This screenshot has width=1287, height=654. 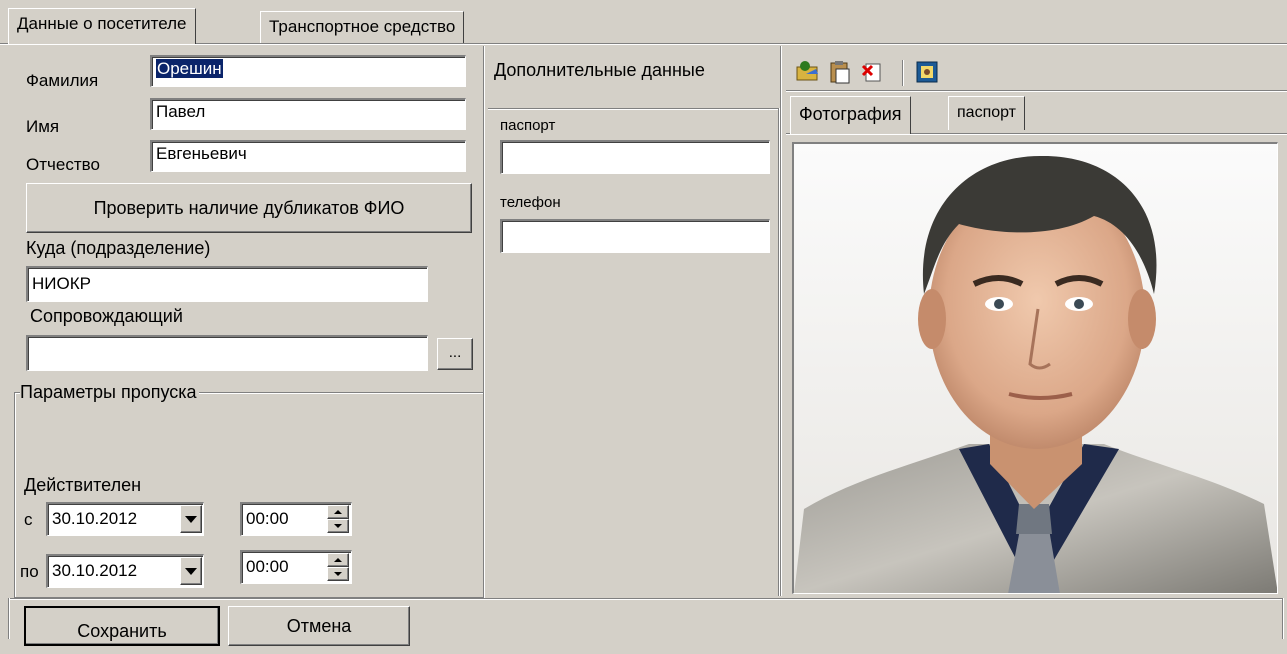 What do you see at coordinates (267, 566) in the screenshot?
I see `to-time-value: 00:00` at bounding box center [267, 566].